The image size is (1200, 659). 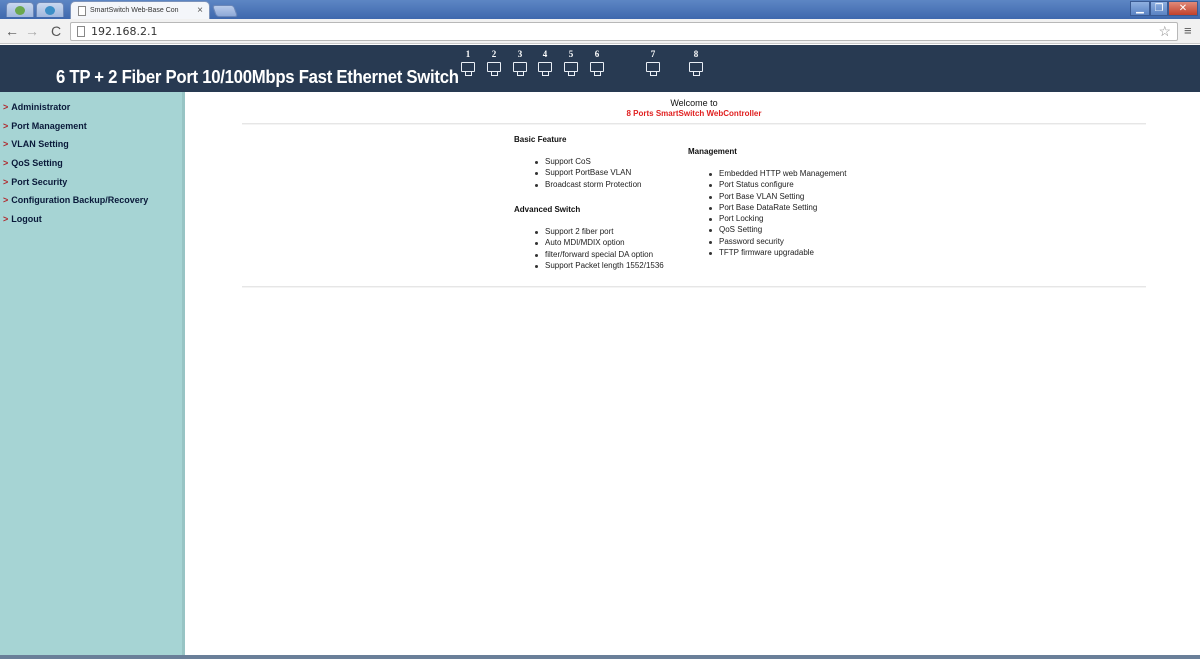 I want to click on sidebar-item-port-security: > Port Security, so click(x=35, y=184).